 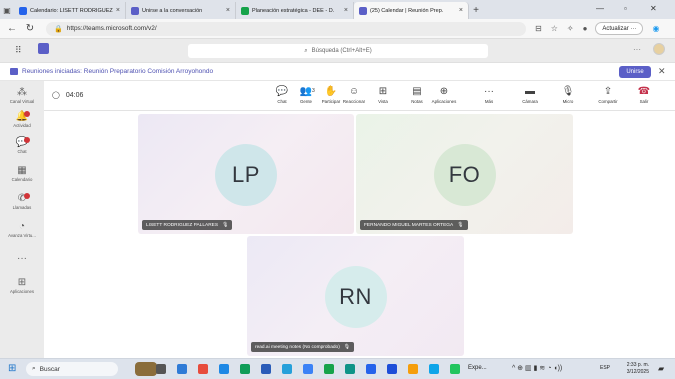 I want to click on toolbar-button: ⊞ Vista, so click(x=383, y=94).